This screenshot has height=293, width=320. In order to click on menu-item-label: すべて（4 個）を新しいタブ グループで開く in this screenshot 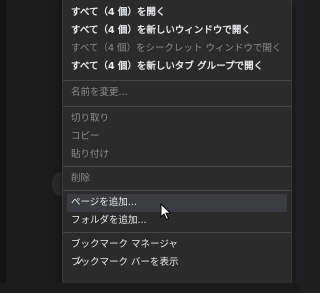, I will do `click(167, 66)`.